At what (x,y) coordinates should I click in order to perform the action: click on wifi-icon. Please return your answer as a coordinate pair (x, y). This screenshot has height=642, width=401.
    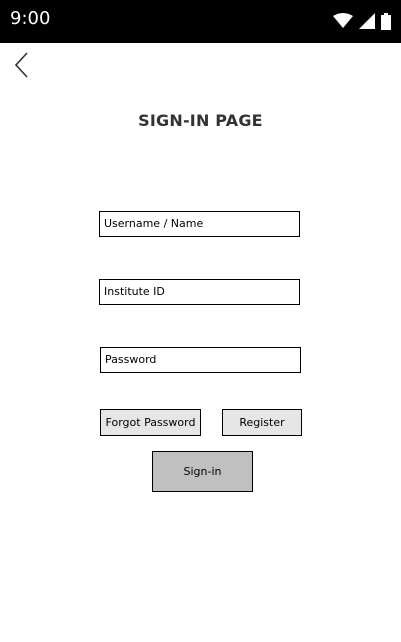
    Looking at the image, I should click on (343, 21).